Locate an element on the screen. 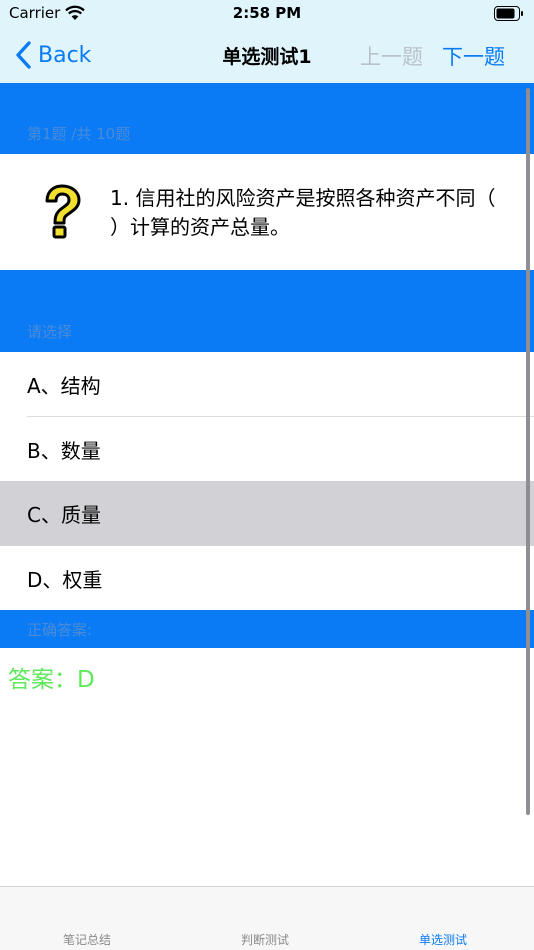 The image size is (534, 950). options-header: 请选择 is located at coordinates (267, 311).